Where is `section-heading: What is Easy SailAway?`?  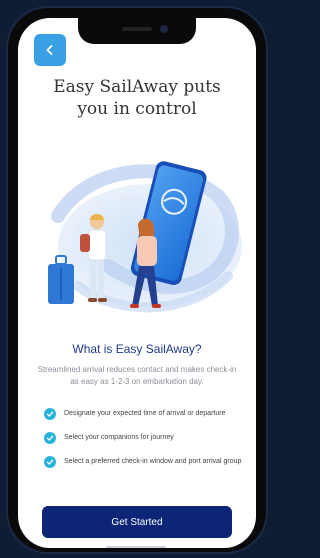 section-heading: What is Easy SailAway? is located at coordinates (137, 349).